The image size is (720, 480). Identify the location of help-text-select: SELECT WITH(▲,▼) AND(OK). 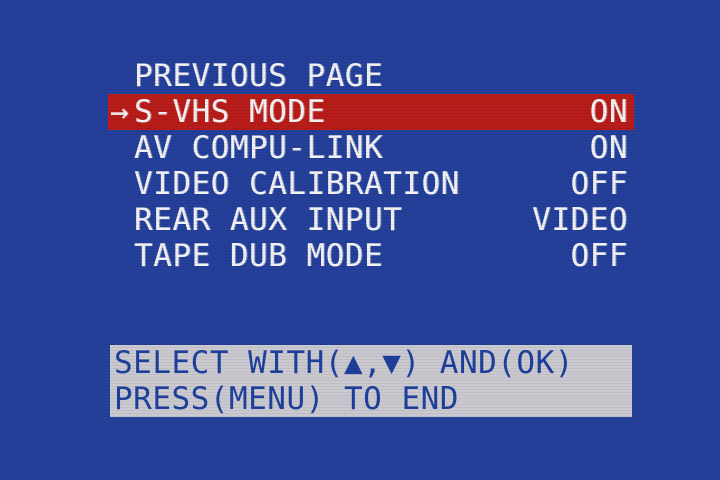
(344, 363).